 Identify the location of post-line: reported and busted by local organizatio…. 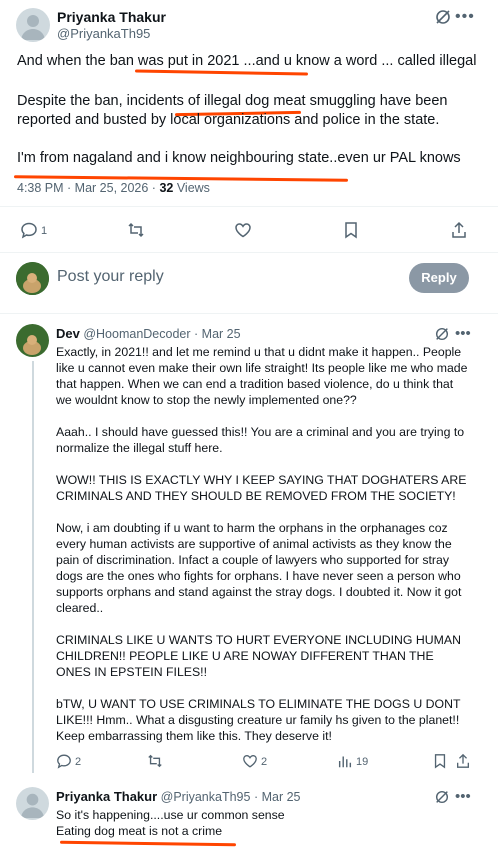
(228, 120).